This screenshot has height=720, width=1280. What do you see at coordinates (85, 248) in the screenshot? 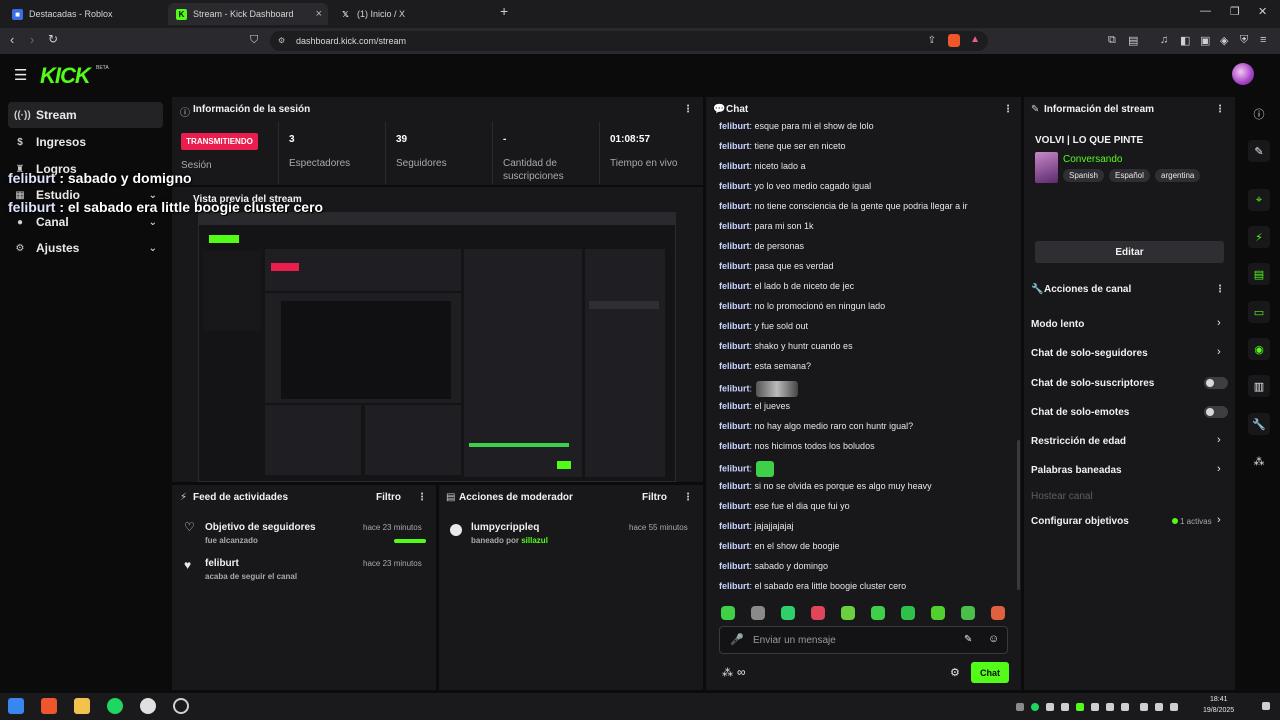
I see `sidebar-item-ajustes: ⚙ Ajustes ⌄` at bounding box center [85, 248].